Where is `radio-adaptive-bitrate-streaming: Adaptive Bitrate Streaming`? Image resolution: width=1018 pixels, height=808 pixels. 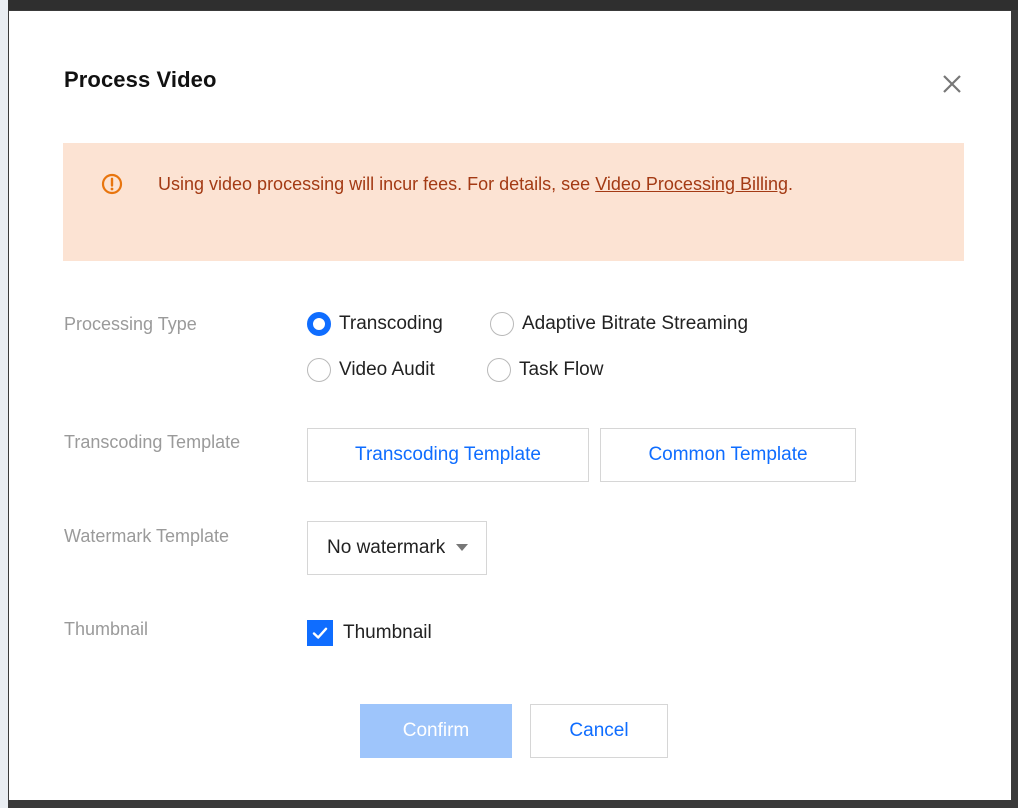
radio-adaptive-bitrate-streaming: Adaptive Bitrate Streaming is located at coordinates (619, 324).